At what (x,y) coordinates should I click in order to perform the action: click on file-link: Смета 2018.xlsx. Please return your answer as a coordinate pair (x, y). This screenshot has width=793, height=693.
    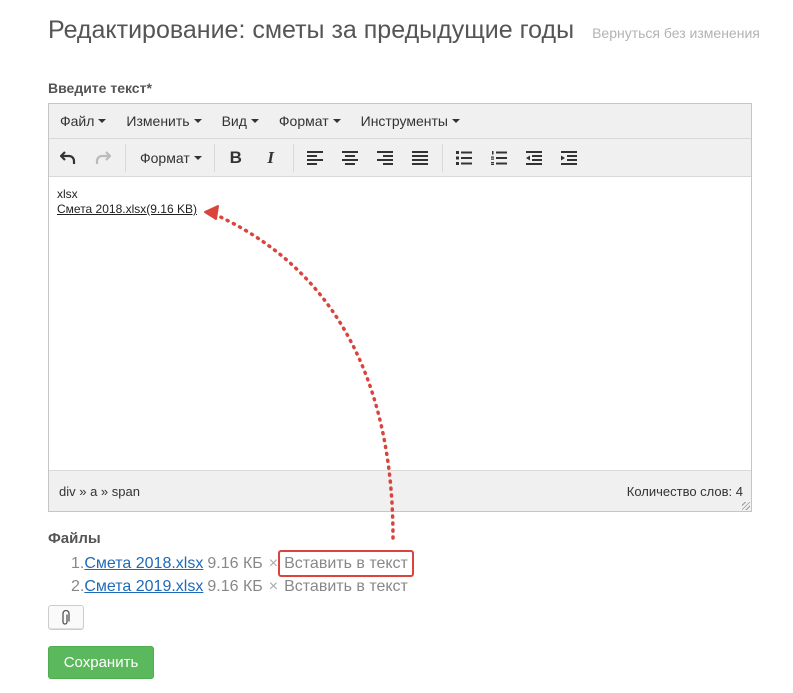
    Looking at the image, I should click on (143, 563).